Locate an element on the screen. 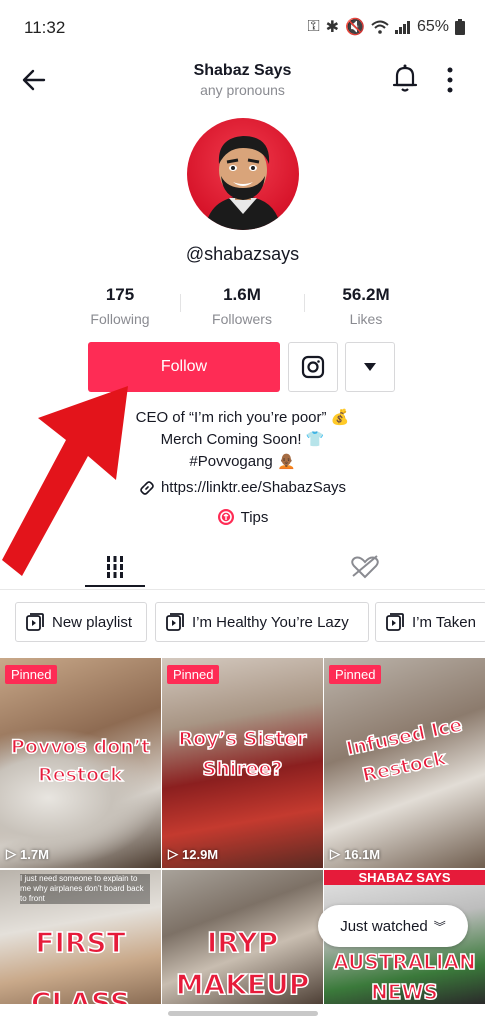 The height and width of the screenshot is (1024, 485). video-caption: Restock is located at coordinates (80, 775).